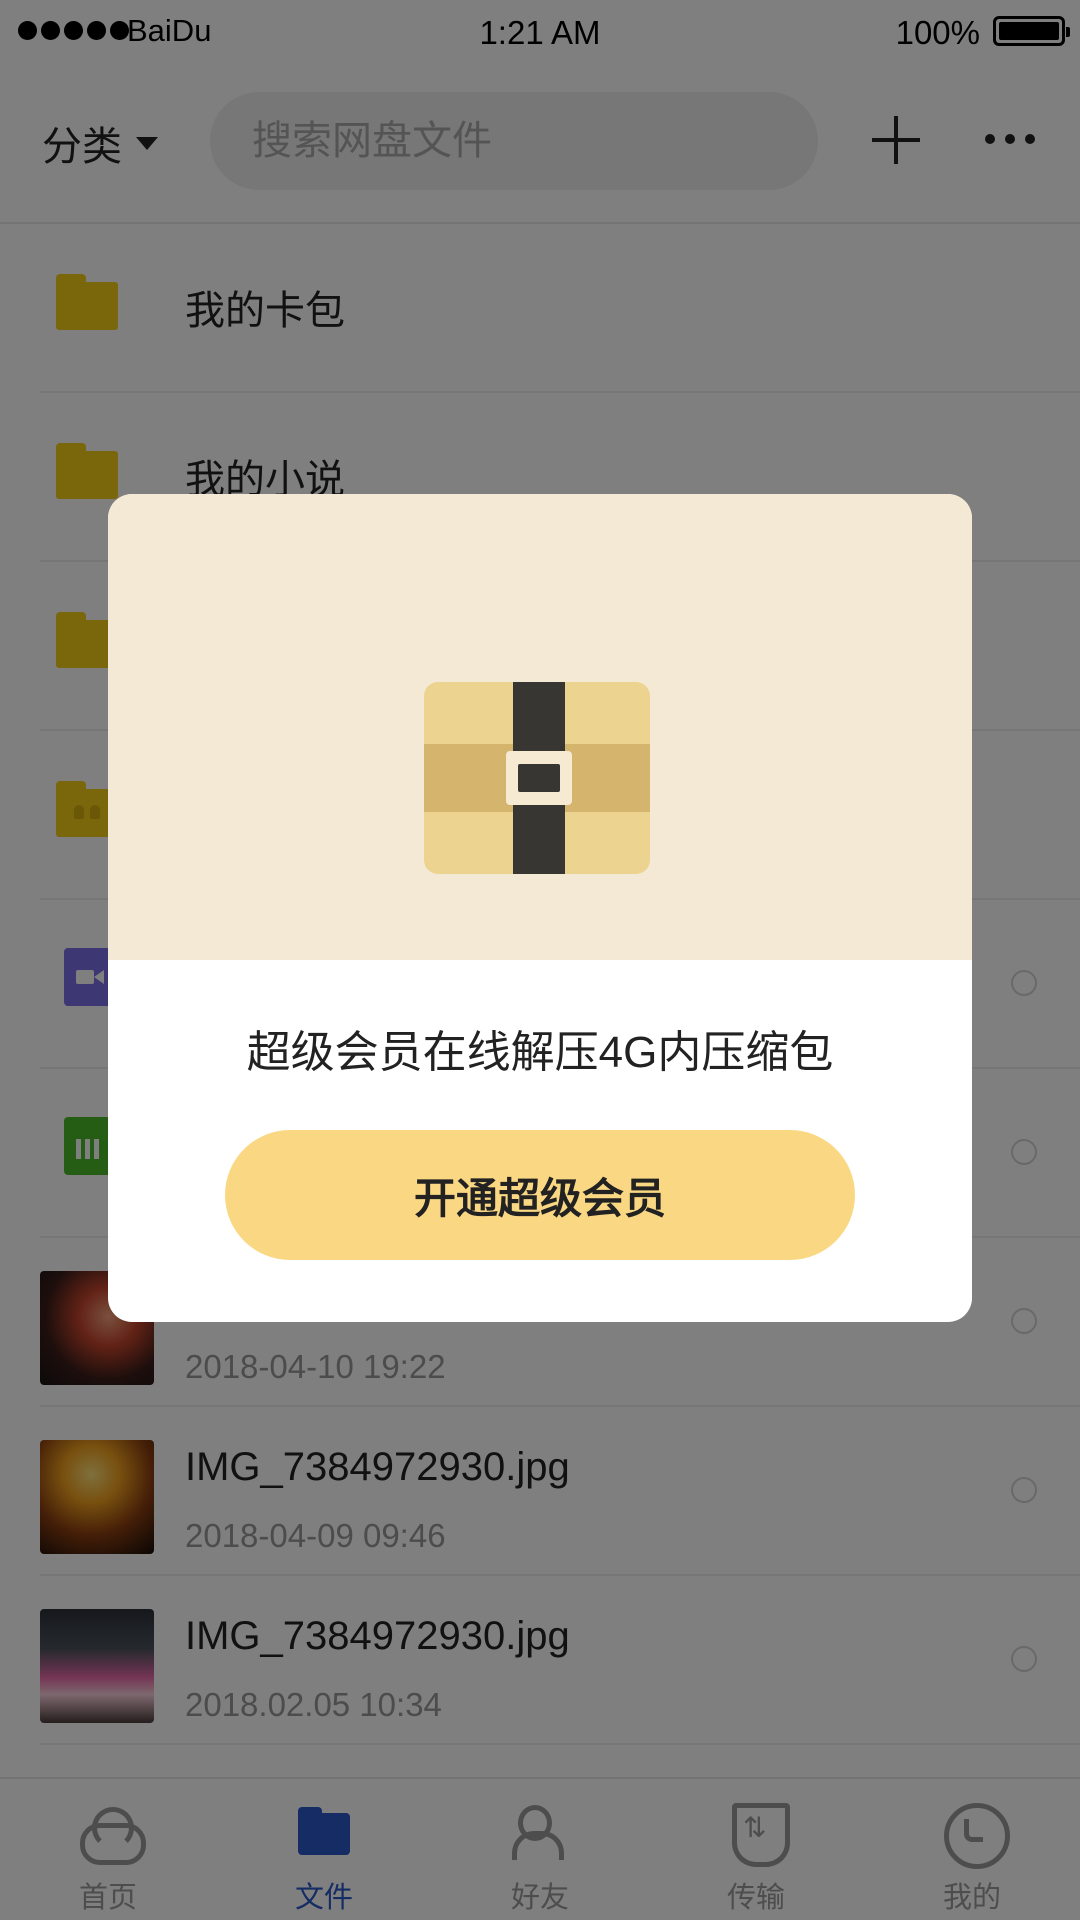 The image size is (1080, 1920). Describe the element at coordinates (540, 1052) in the screenshot. I see `dialog-message: 超级会员在线解压4G内压缩包` at that location.